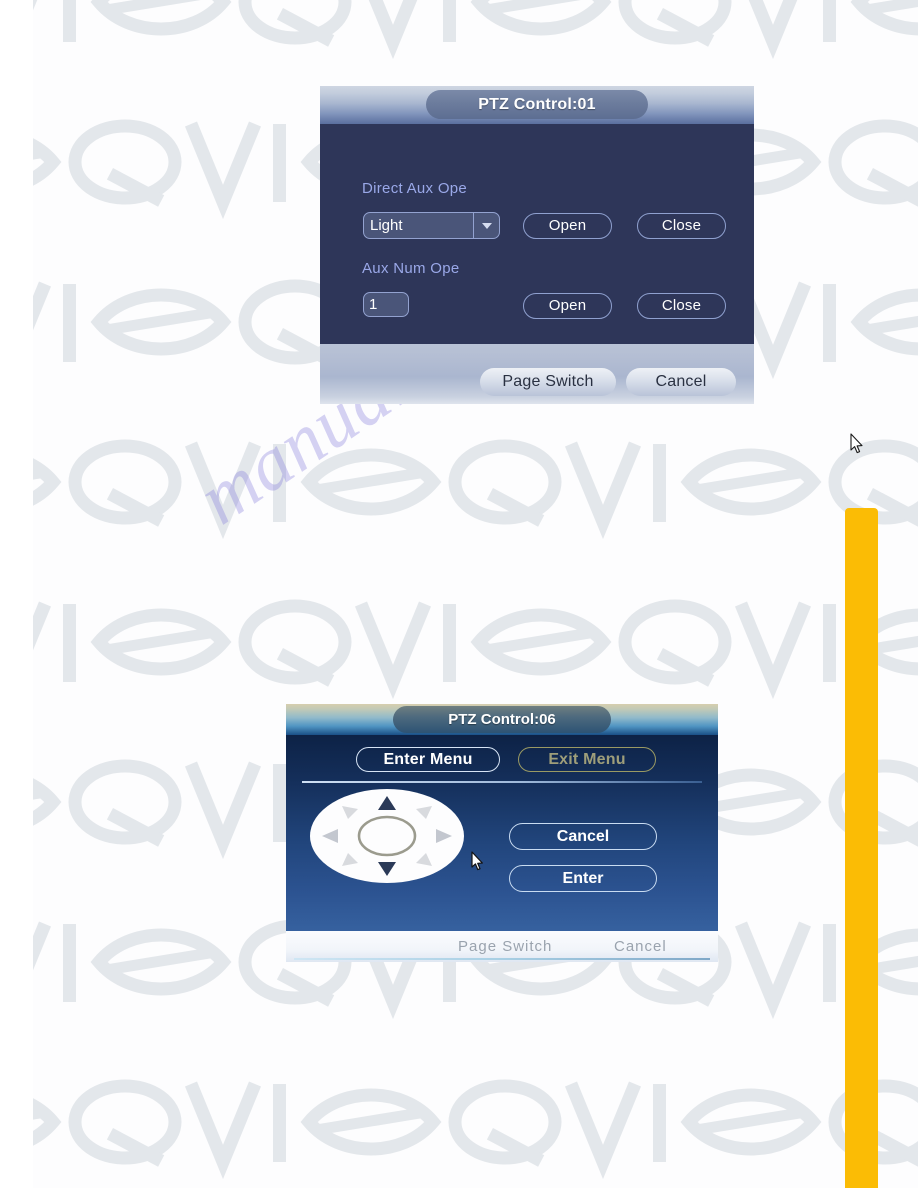 The height and width of the screenshot is (1188, 918). I want to click on chevron-down-icon, so click(486, 225).